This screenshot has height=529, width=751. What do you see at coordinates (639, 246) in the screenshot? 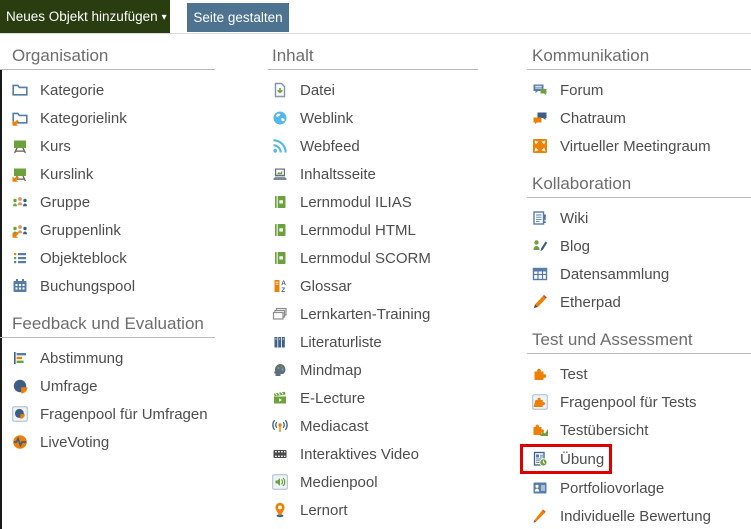
I see `menu-item-blog: Blog` at bounding box center [639, 246].